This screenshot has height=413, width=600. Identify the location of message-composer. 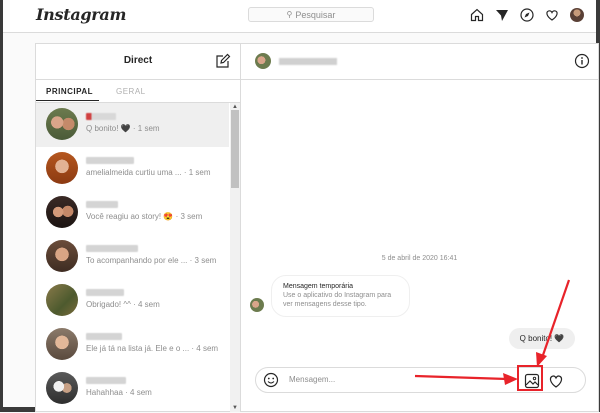
(420, 380).